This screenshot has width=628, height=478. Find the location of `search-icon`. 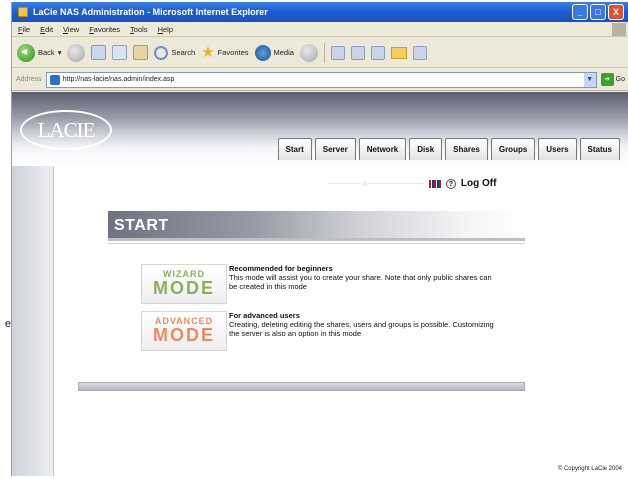

search-icon is located at coordinates (161, 52).